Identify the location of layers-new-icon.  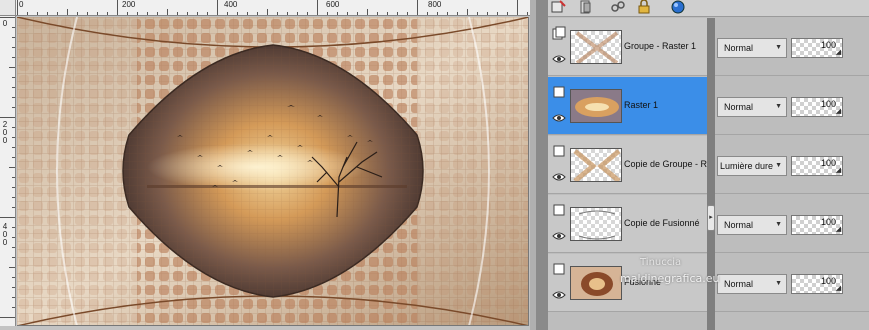
(558, 7).